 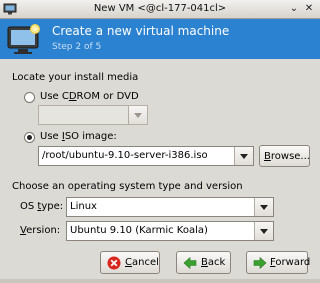 What do you see at coordinates (260, 263) in the screenshot?
I see `arrow-right-icon` at bounding box center [260, 263].